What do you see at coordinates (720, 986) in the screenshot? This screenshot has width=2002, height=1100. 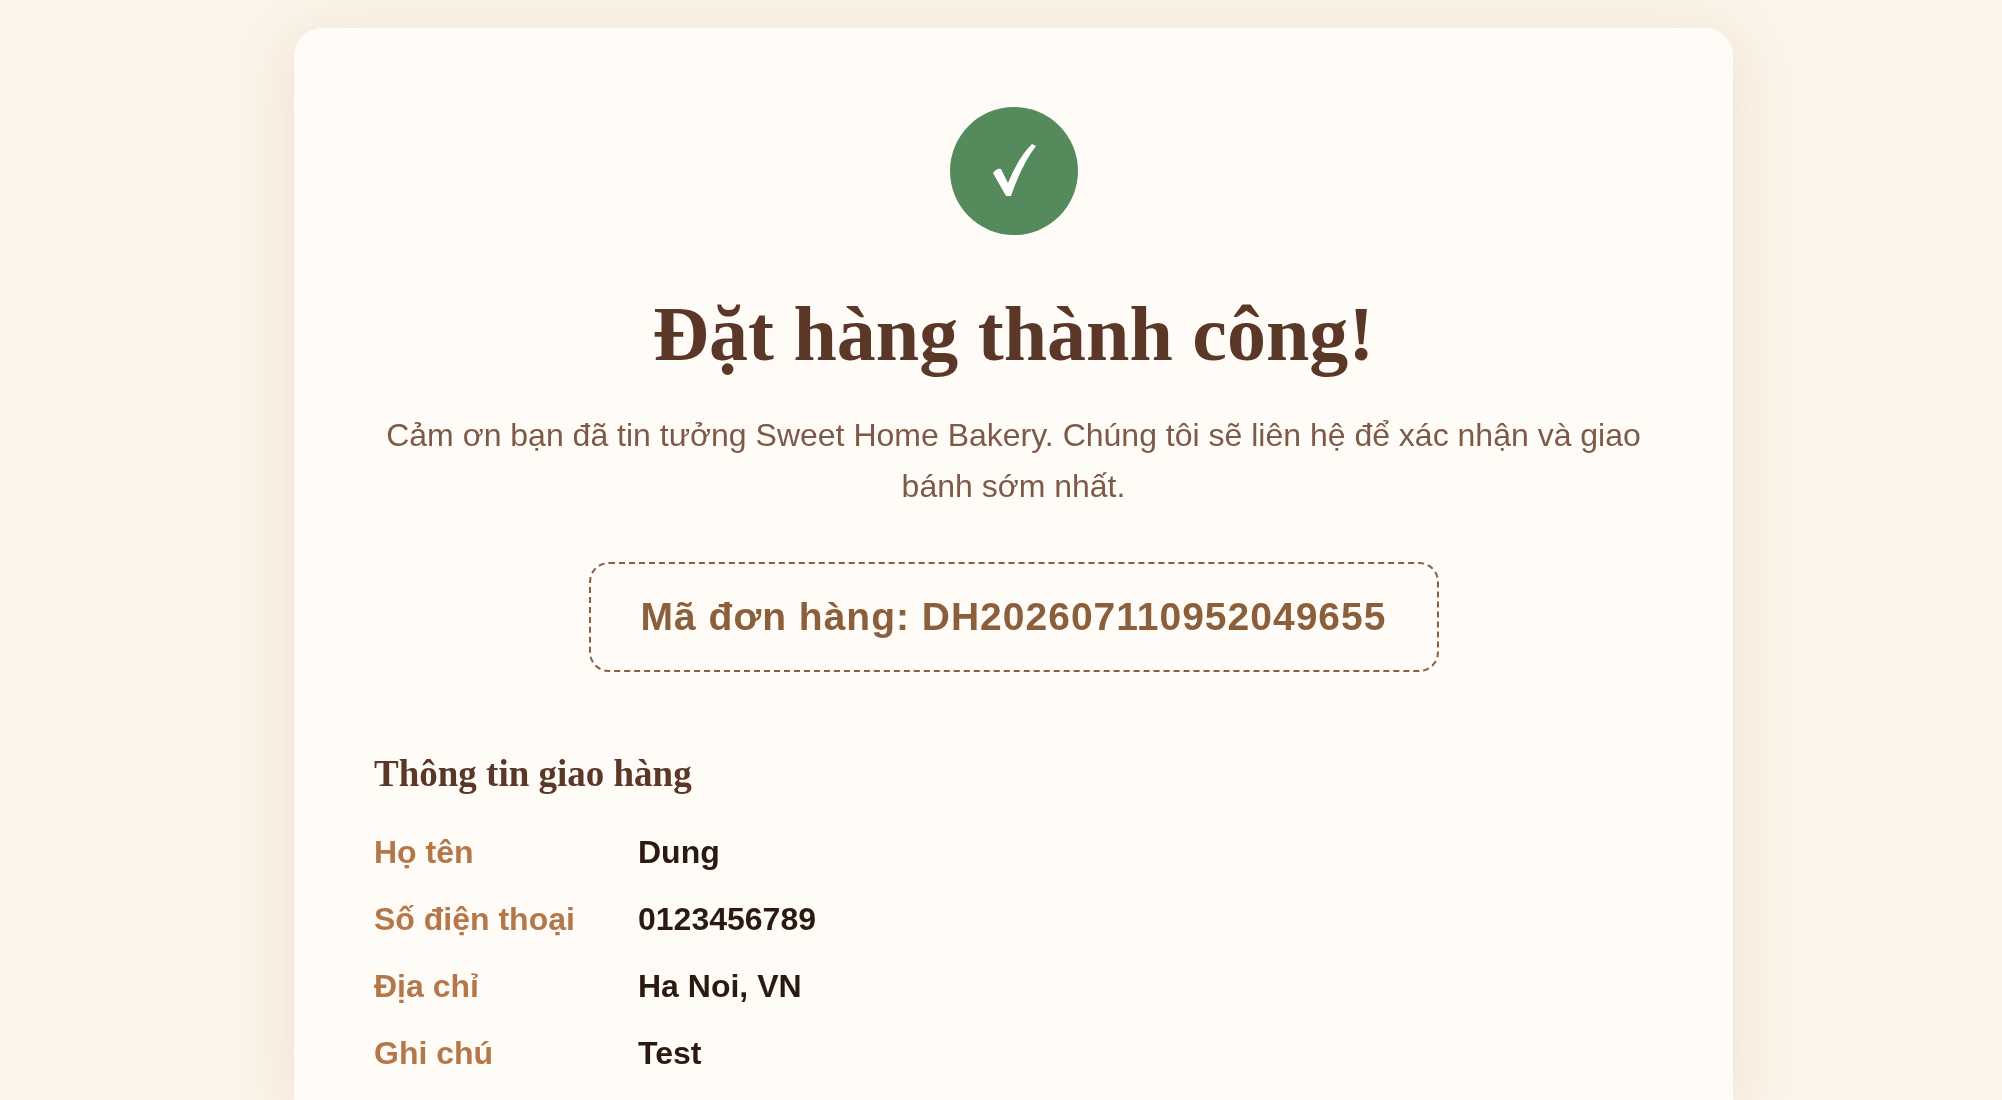 I see `field-value: Ha Noi, VN` at bounding box center [720, 986].